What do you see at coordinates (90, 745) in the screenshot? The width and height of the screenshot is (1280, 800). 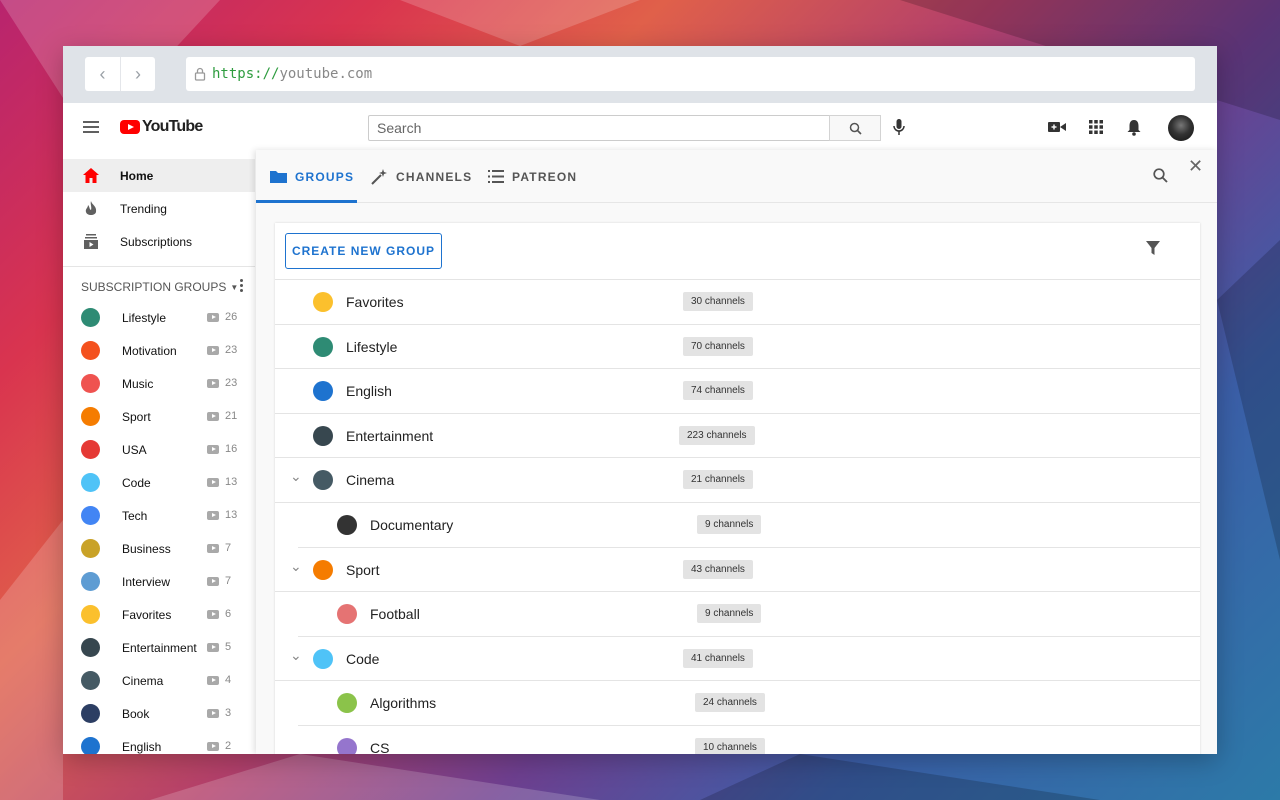 I see `translate-icon` at bounding box center [90, 745].